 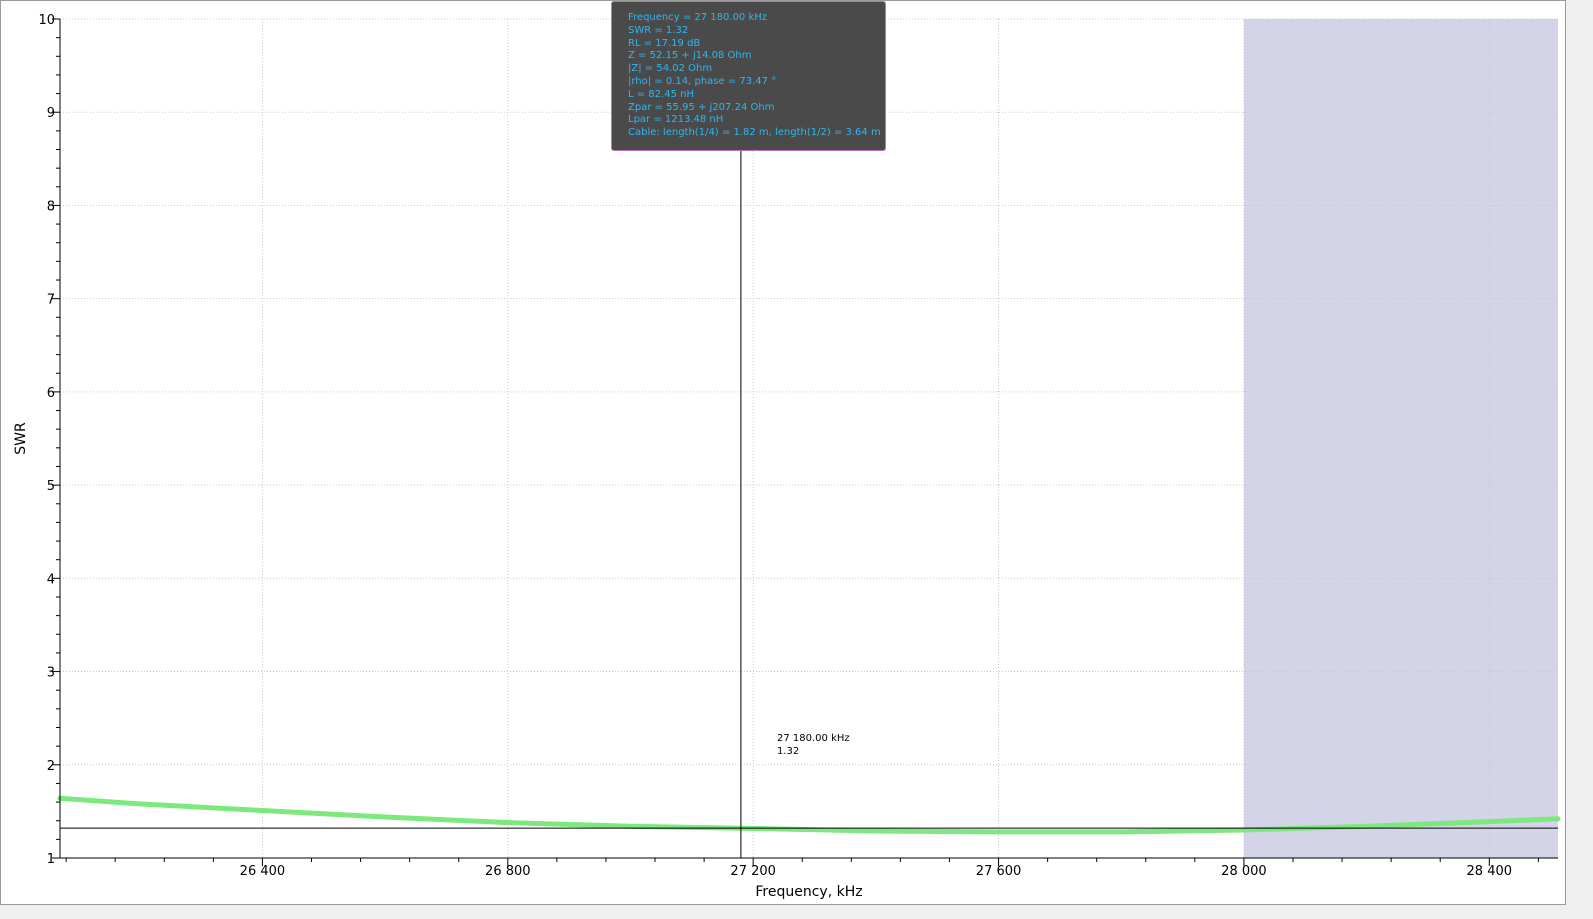 What do you see at coordinates (51, 579) in the screenshot?
I see `y-tick-label: 4` at bounding box center [51, 579].